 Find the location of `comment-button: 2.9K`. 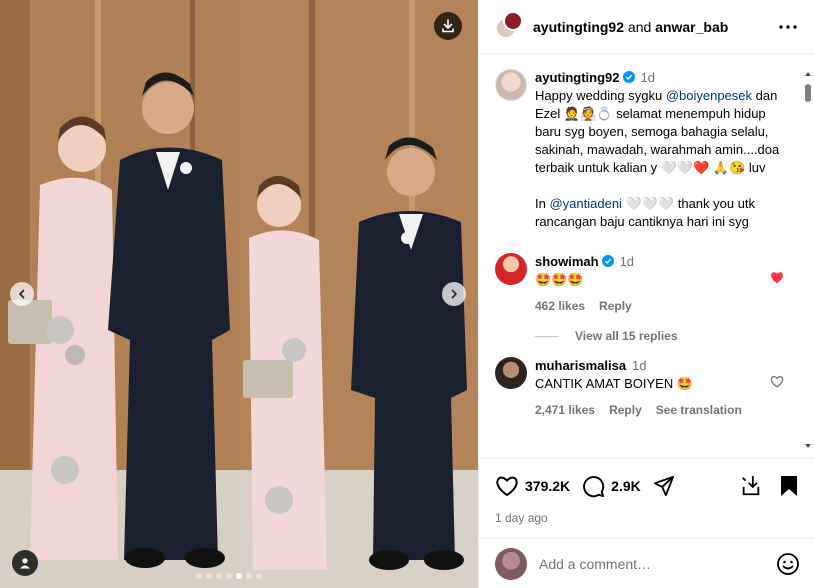

comment-button: 2.9K is located at coordinates (611, 486).